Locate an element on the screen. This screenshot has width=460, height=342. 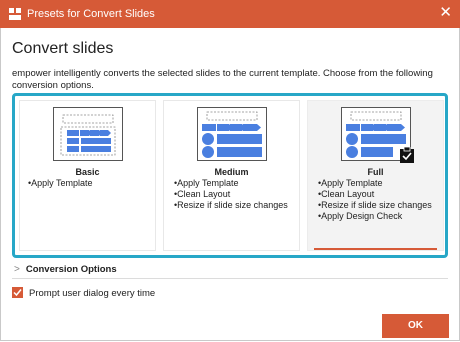
selected-indicator is located at coordinates (375, 249).